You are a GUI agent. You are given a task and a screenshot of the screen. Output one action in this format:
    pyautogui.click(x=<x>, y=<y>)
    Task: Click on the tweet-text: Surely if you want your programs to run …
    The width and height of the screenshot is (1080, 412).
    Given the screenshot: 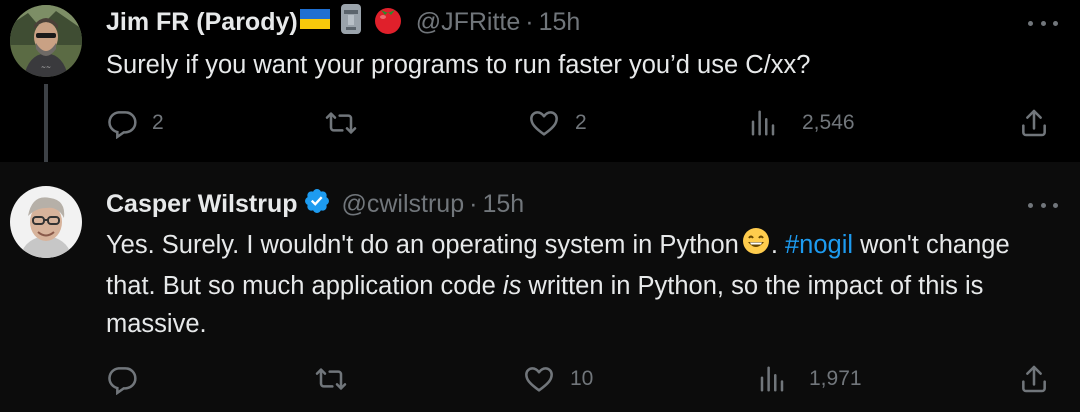 What is the action you would take?
    pyautogui.click(x=458, y=65)
    